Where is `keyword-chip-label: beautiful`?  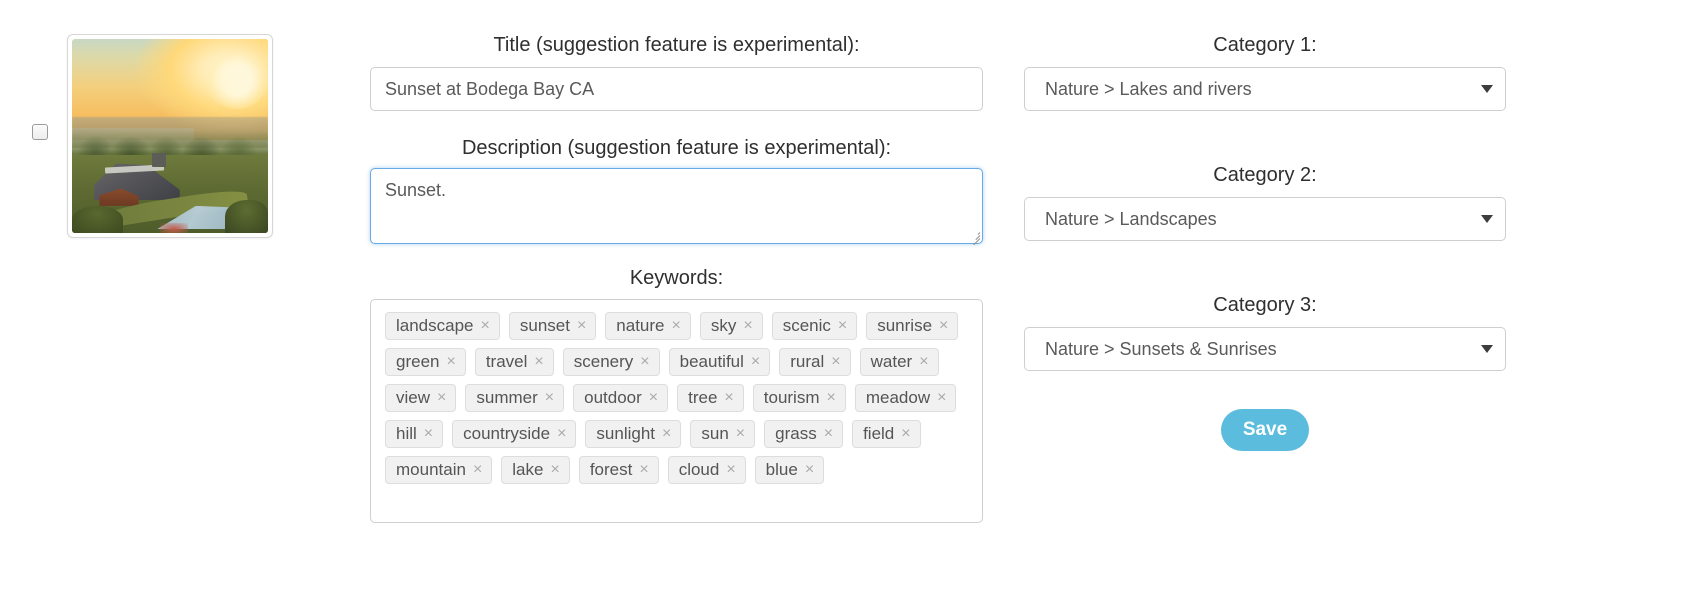 keyword-chip-label: beautiful is located at coordinates (711, 361).